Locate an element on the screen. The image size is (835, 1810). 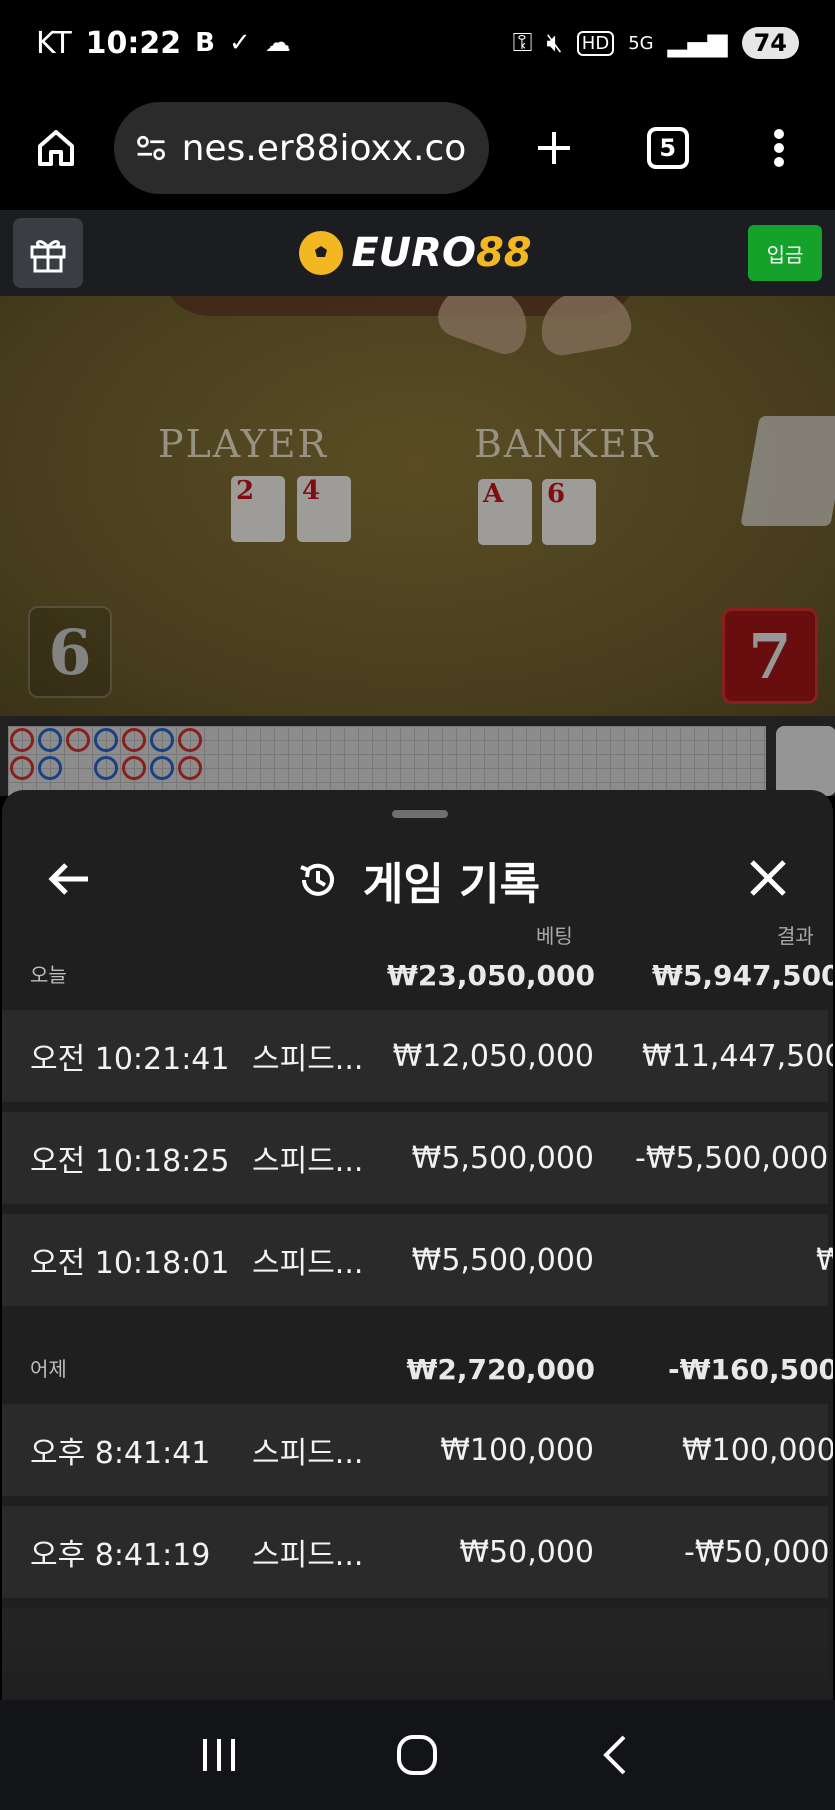
arrow-left-icon is located at coordinates (68, 879).